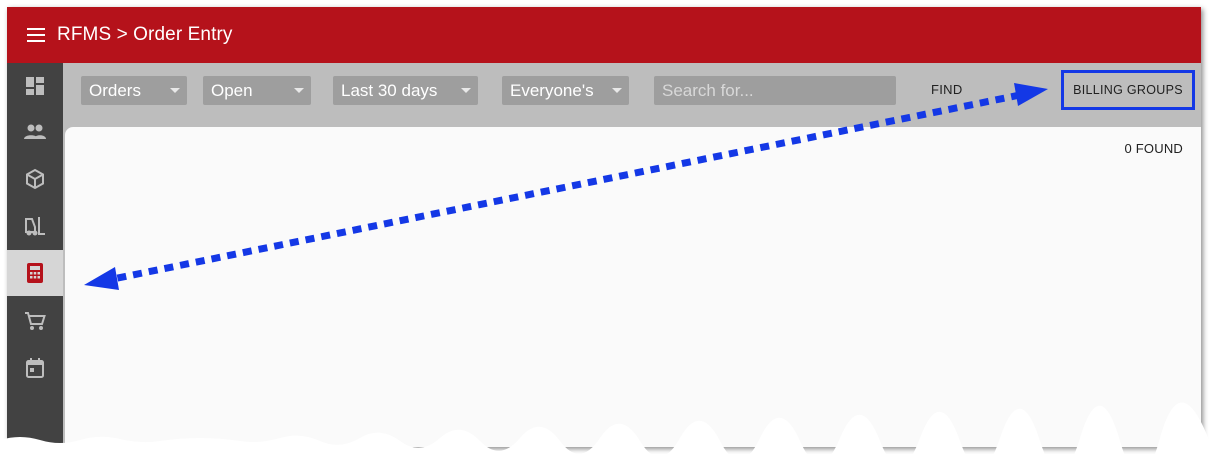 The height and width of the screenshot is (454, 1209). I want to click on package-icon, so click(35, 179).